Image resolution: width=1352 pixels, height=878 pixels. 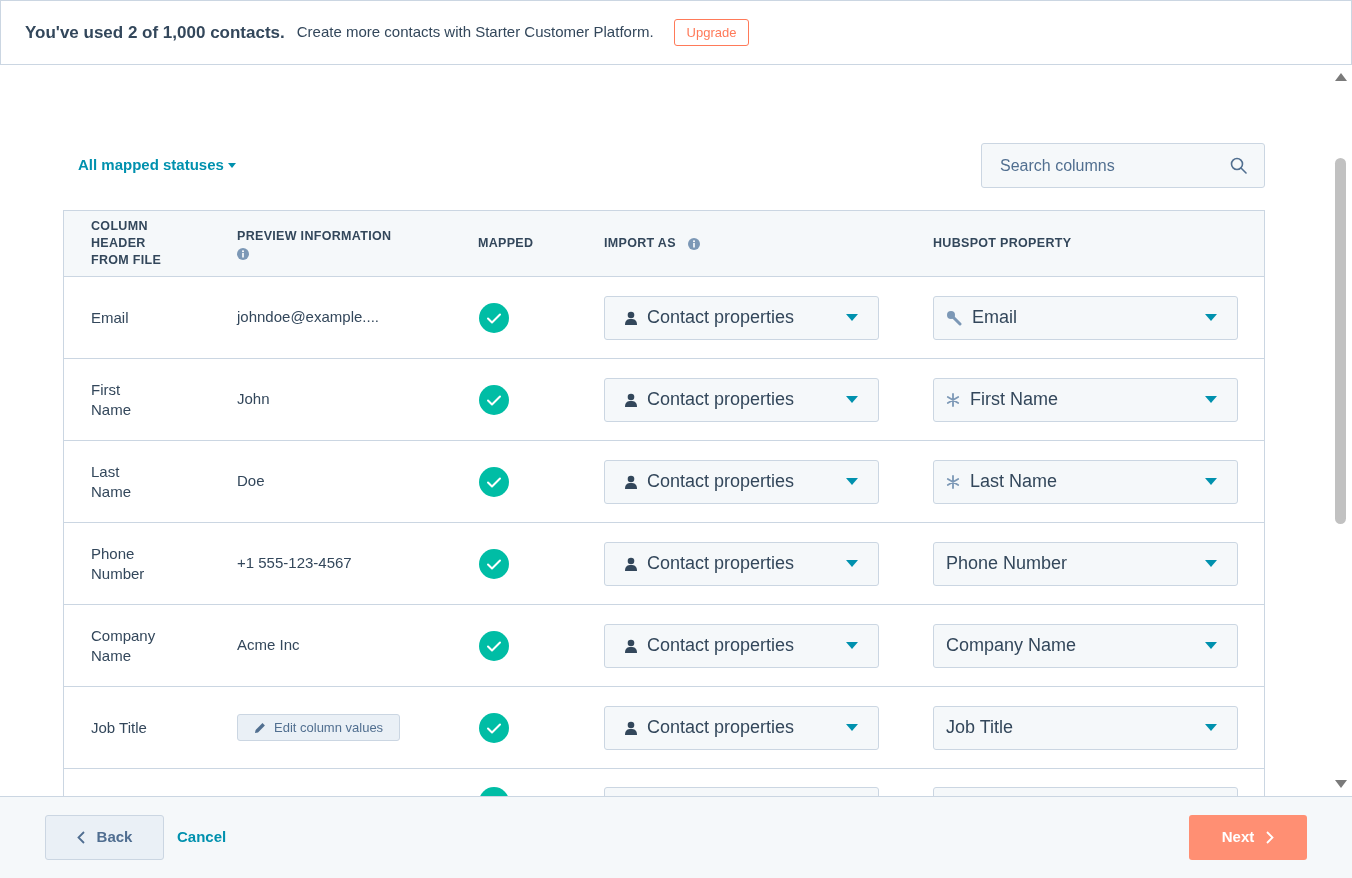 I want to click on table-cell-text: Email, so click(x=110, y=317).